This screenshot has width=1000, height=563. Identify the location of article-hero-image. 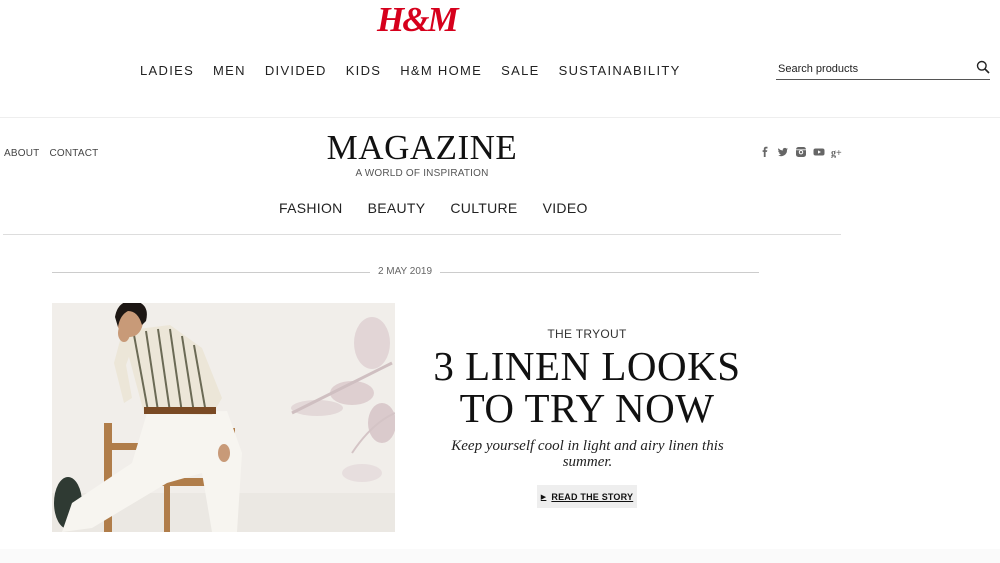
(223, 417).